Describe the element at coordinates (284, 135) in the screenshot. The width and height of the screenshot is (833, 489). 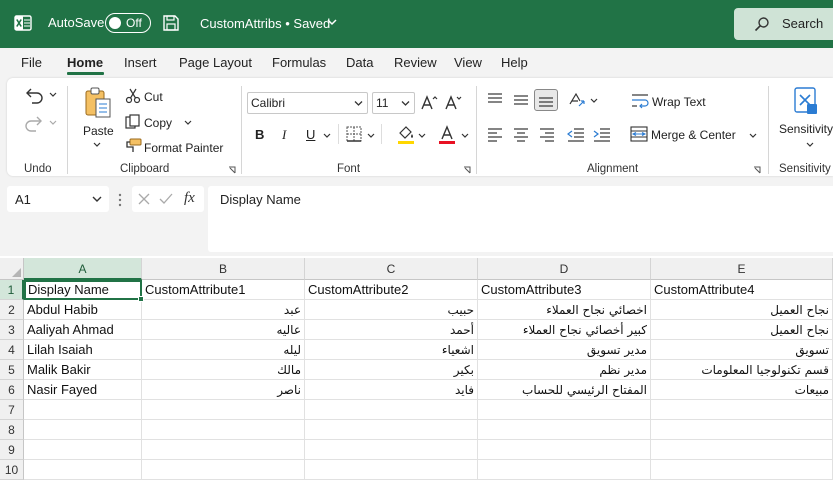
I see `italic-button: I` at that location.